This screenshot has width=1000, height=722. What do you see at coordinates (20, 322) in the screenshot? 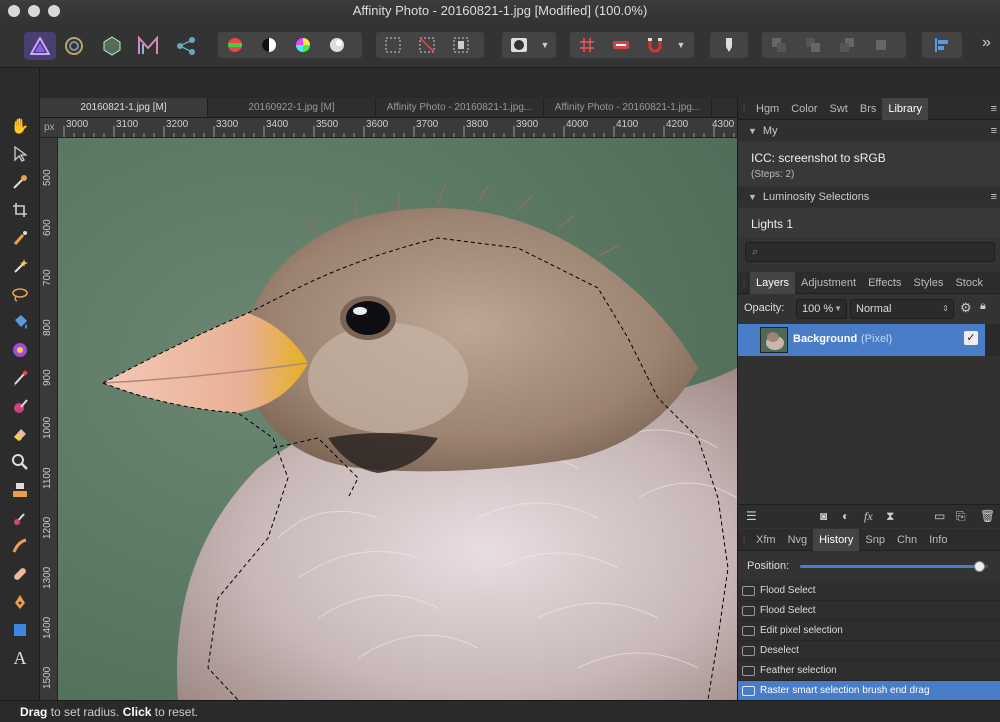
I see `fill-tool-icon` at bounding box center [20, 322].